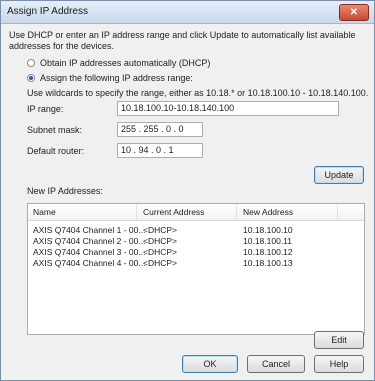 Image resolution: width=375 pixels, height=381 pixels. What do you see at coordinates (276, 364) in the screenshot?
I see `cancel-button: Cancel` at bounding box center [276, 364].